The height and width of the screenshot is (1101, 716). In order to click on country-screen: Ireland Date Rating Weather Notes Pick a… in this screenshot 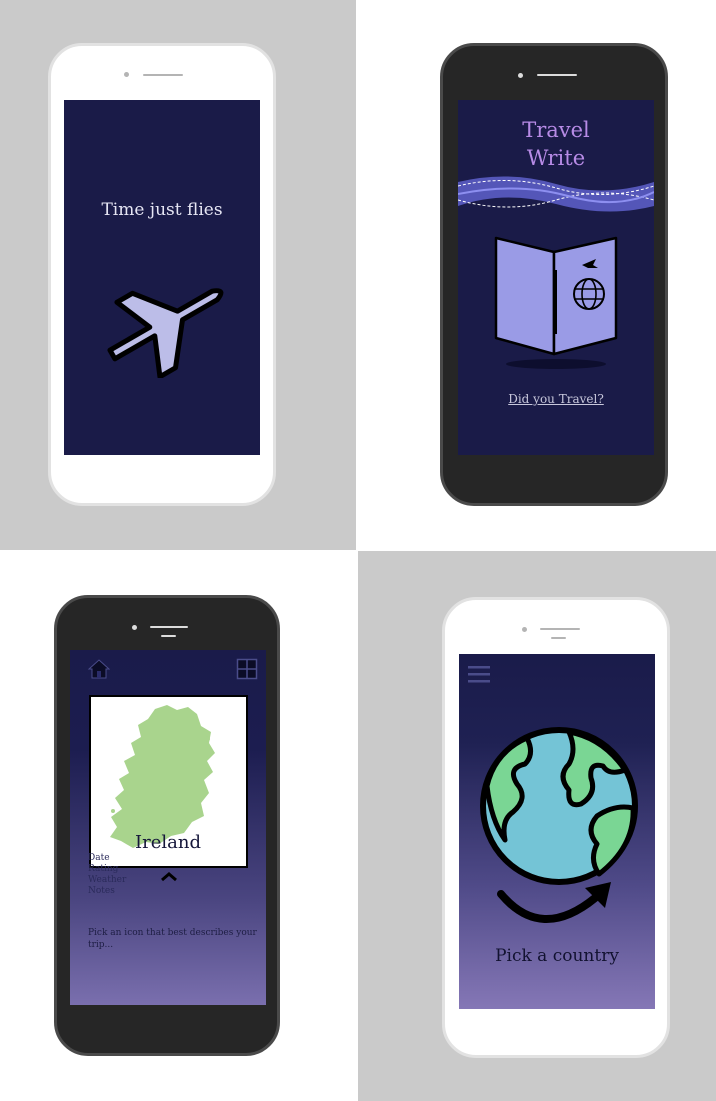, I will do `click(168, 827)`.